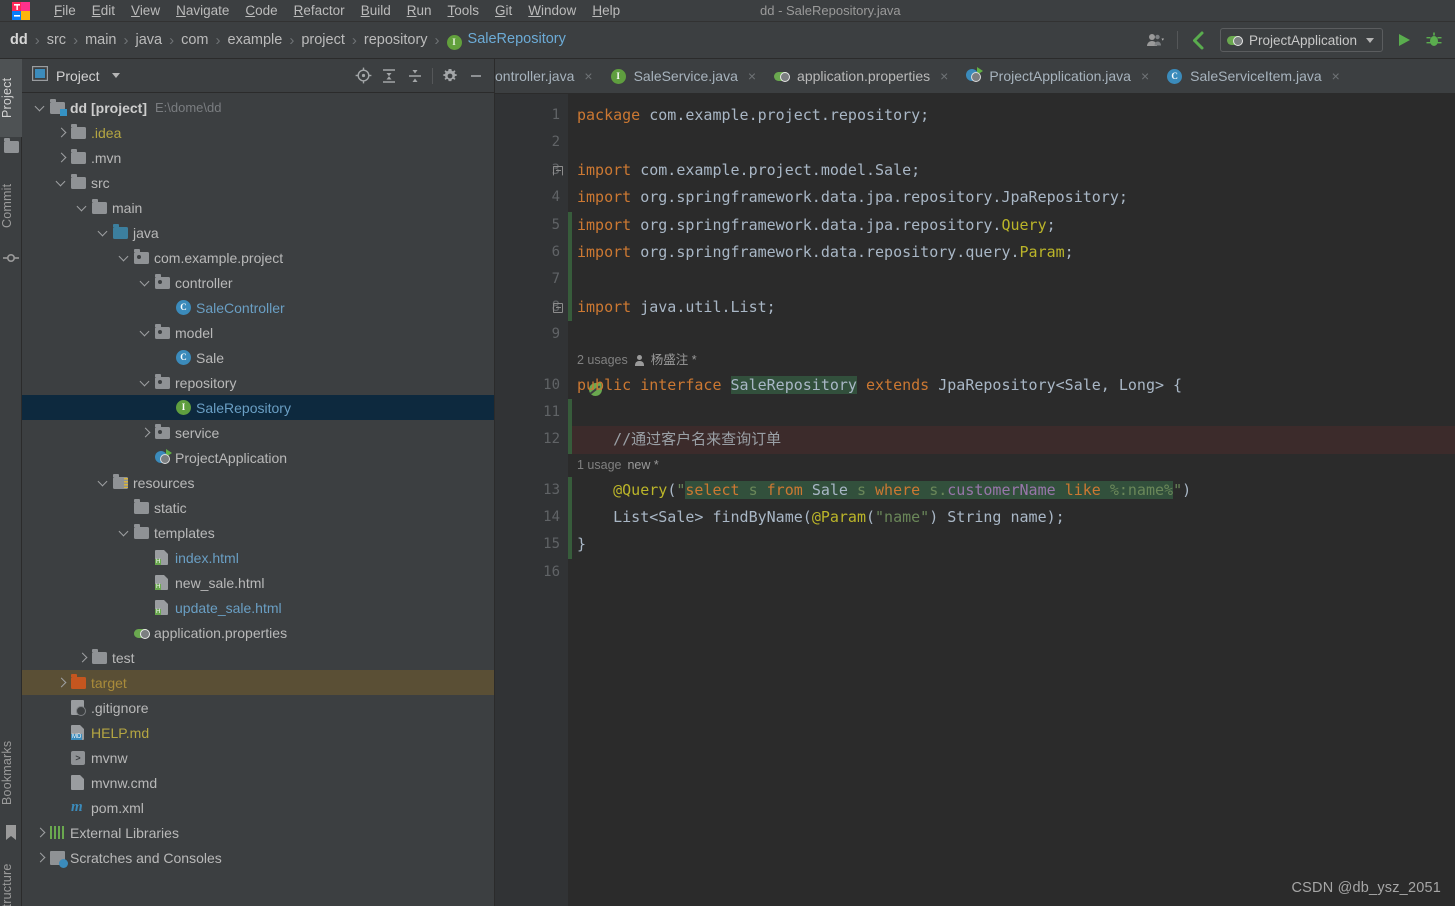 Image resolution: width=1455 pixels, height=906 pixels. I want to click on line-number: 5, so click(531, 225).